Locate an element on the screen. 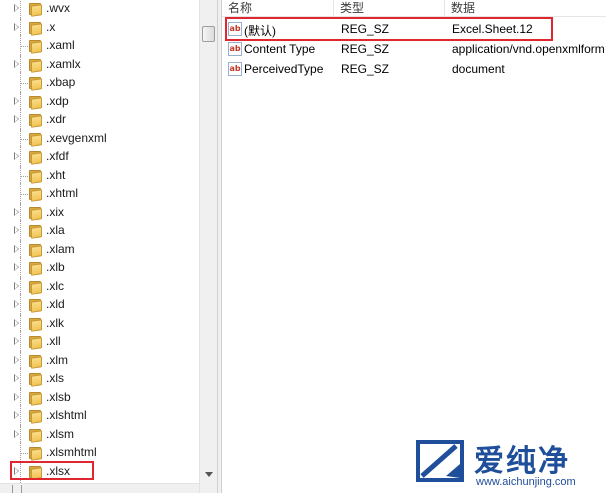 This screenshot has width=606, height=493. tree-item: .xevgenxml is located at coordinates (99, 138).